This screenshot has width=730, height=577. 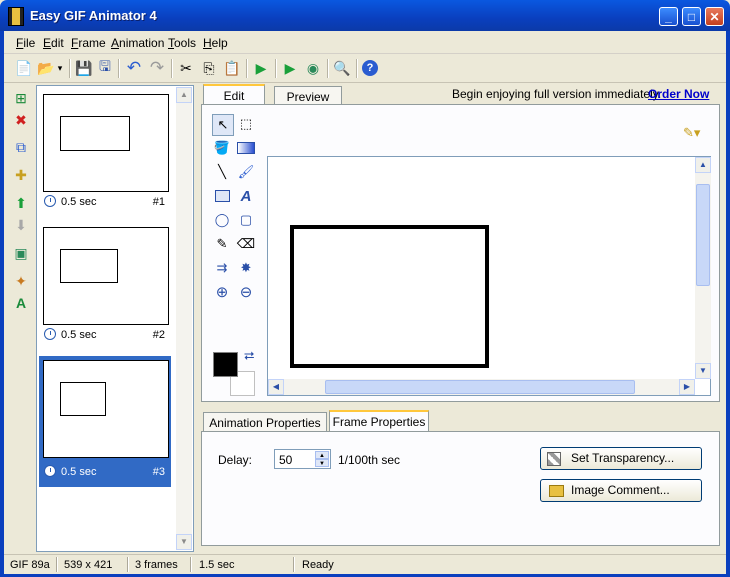 I want to click on frames-scrollbar: ▲ ▼, so click(x=184, y=318).